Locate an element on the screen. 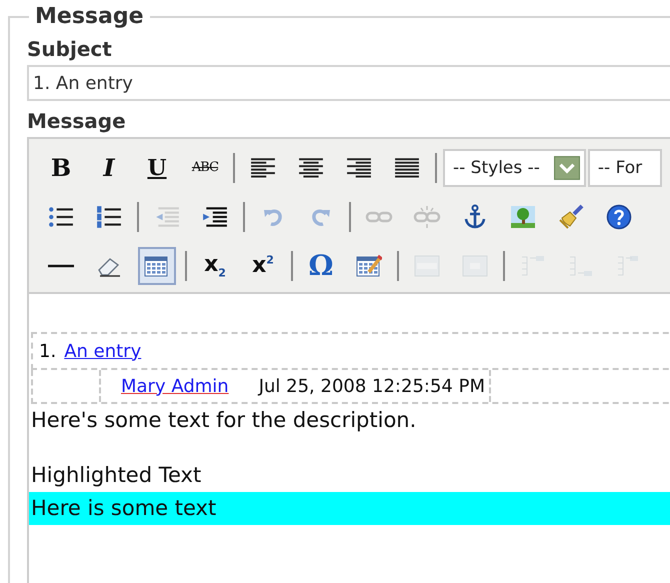 Image resolution: width=670 pixels, height=583 pixels. highlighted-paragraph: Here is some text is located at coordinates (349, 508).